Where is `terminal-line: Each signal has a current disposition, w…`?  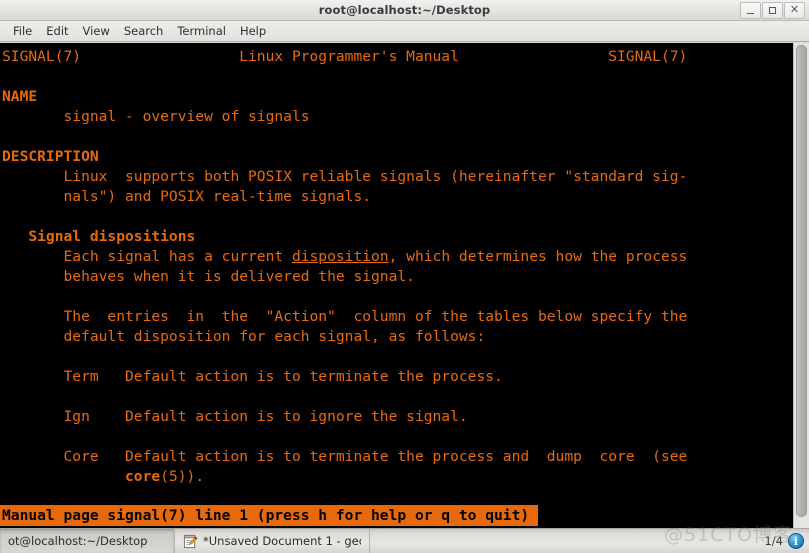 terminal-line: Each signal has a current disposition, w… is located at coordinates (396, 257).